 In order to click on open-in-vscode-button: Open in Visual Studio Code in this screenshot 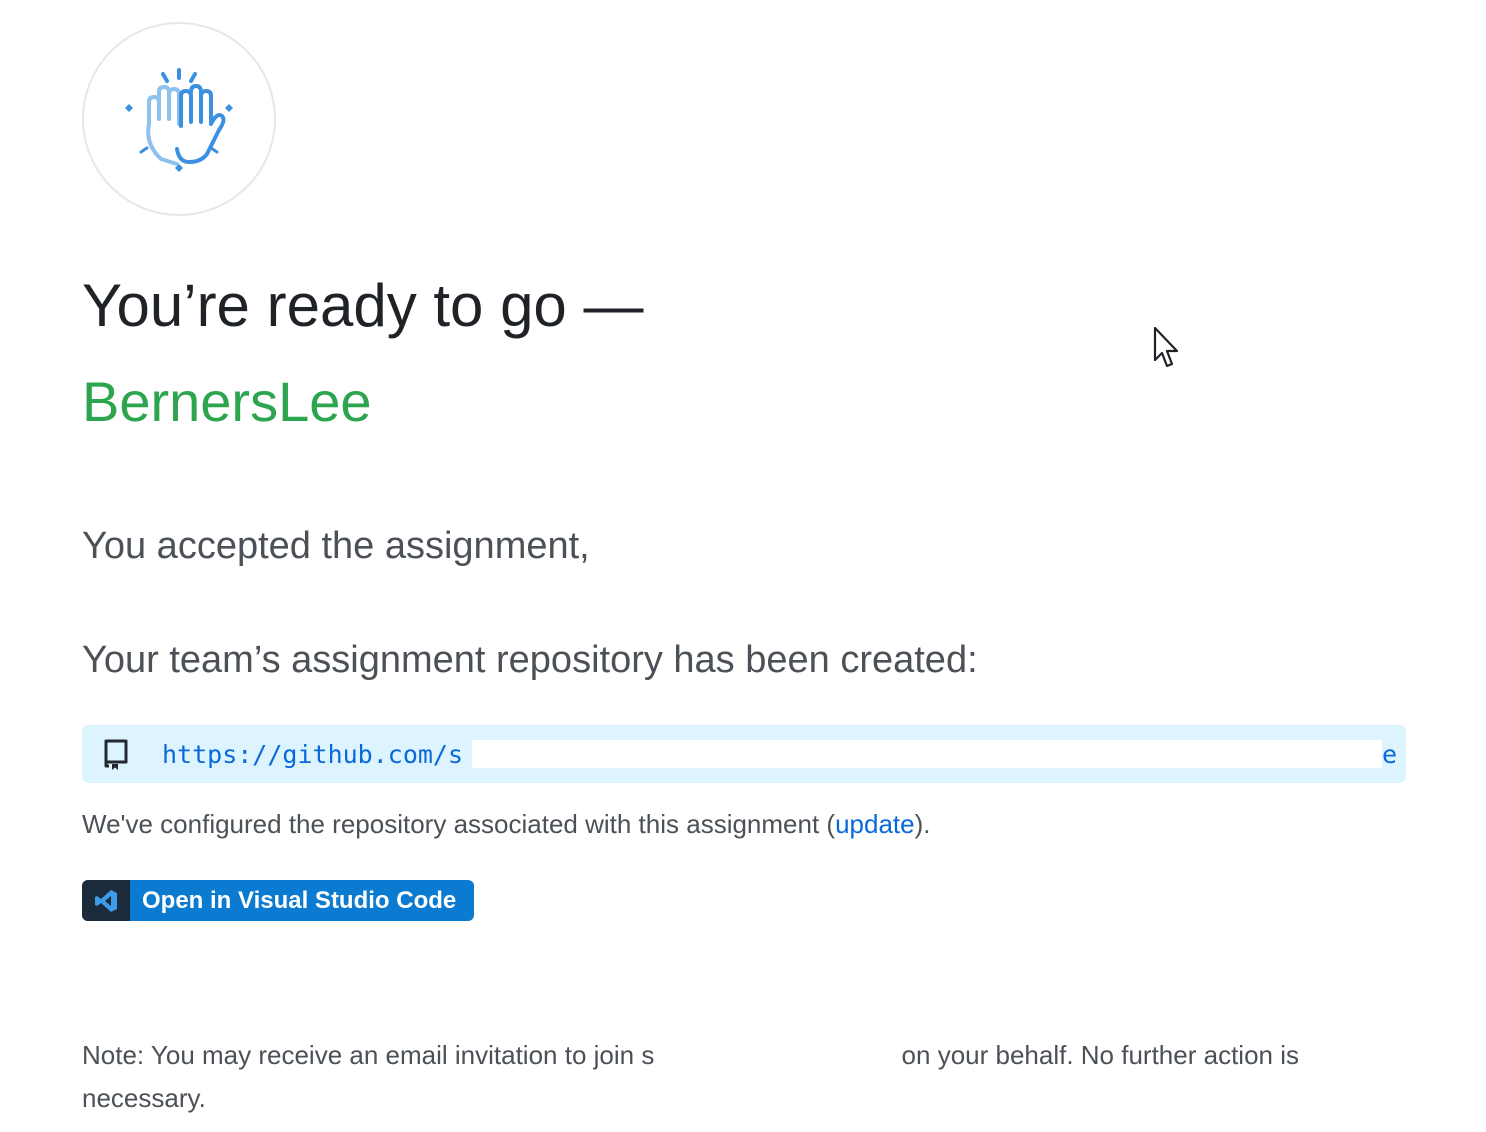, I will do `click(278, 900)`.